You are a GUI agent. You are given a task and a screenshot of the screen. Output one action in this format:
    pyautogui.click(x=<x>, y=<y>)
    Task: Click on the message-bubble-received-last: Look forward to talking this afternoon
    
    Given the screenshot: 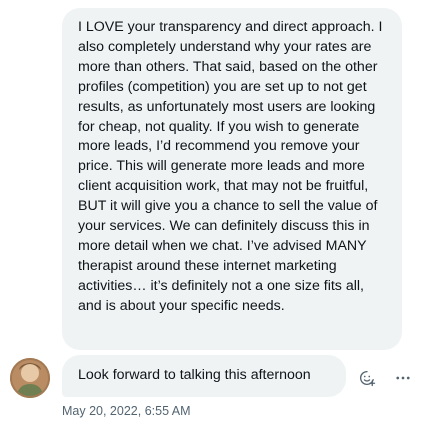 What is the action you would take?
    pyautogui.click(x=204, y=376)
    